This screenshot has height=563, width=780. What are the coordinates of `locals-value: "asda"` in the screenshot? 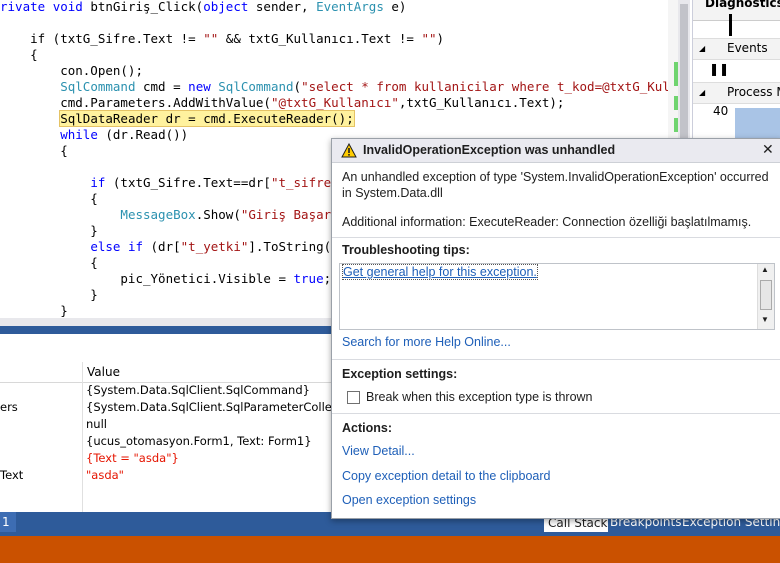 It's located at (105, 475).